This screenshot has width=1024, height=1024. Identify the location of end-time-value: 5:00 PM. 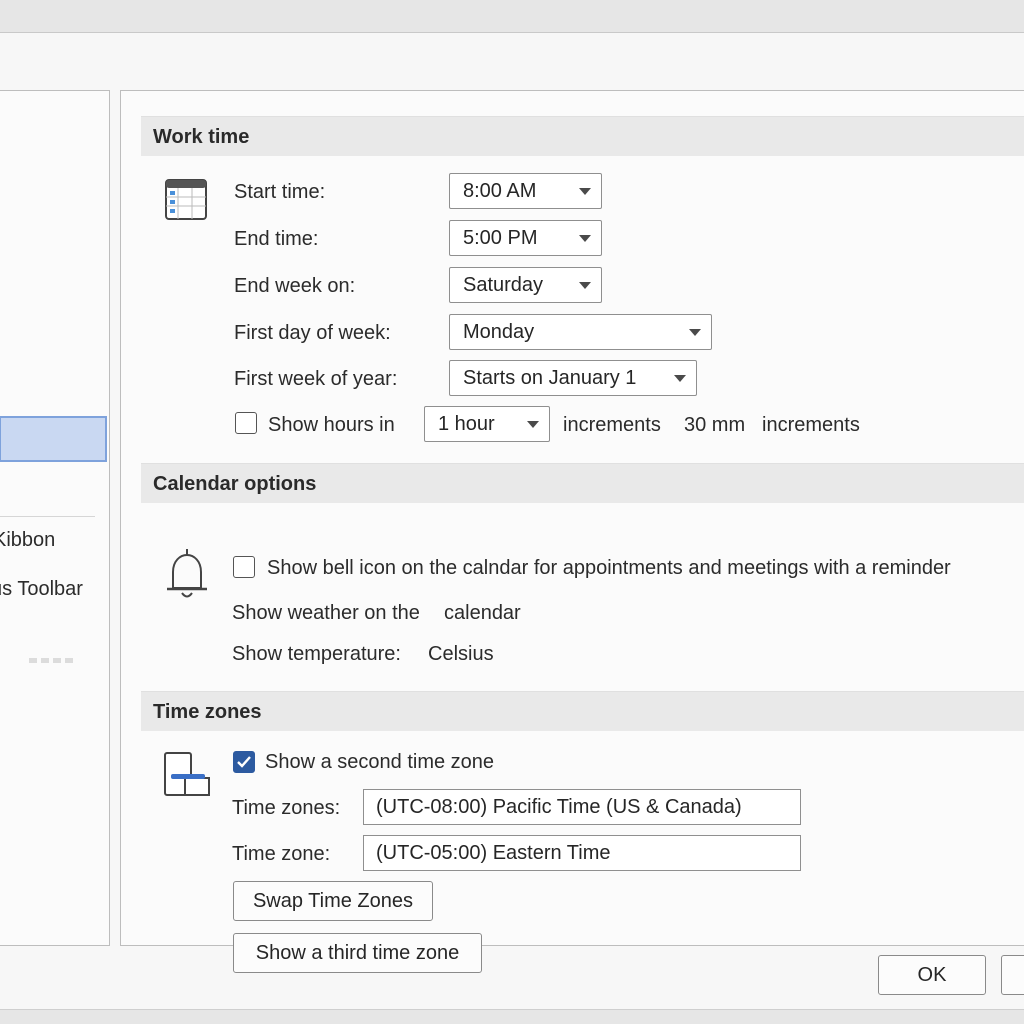
(500, 238).